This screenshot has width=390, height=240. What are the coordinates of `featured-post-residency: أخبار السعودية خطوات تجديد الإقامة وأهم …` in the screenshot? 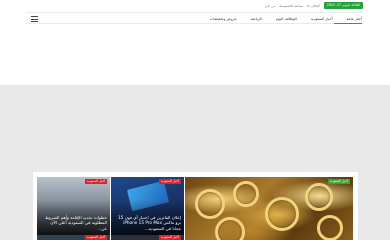 It's located at (73, 206).